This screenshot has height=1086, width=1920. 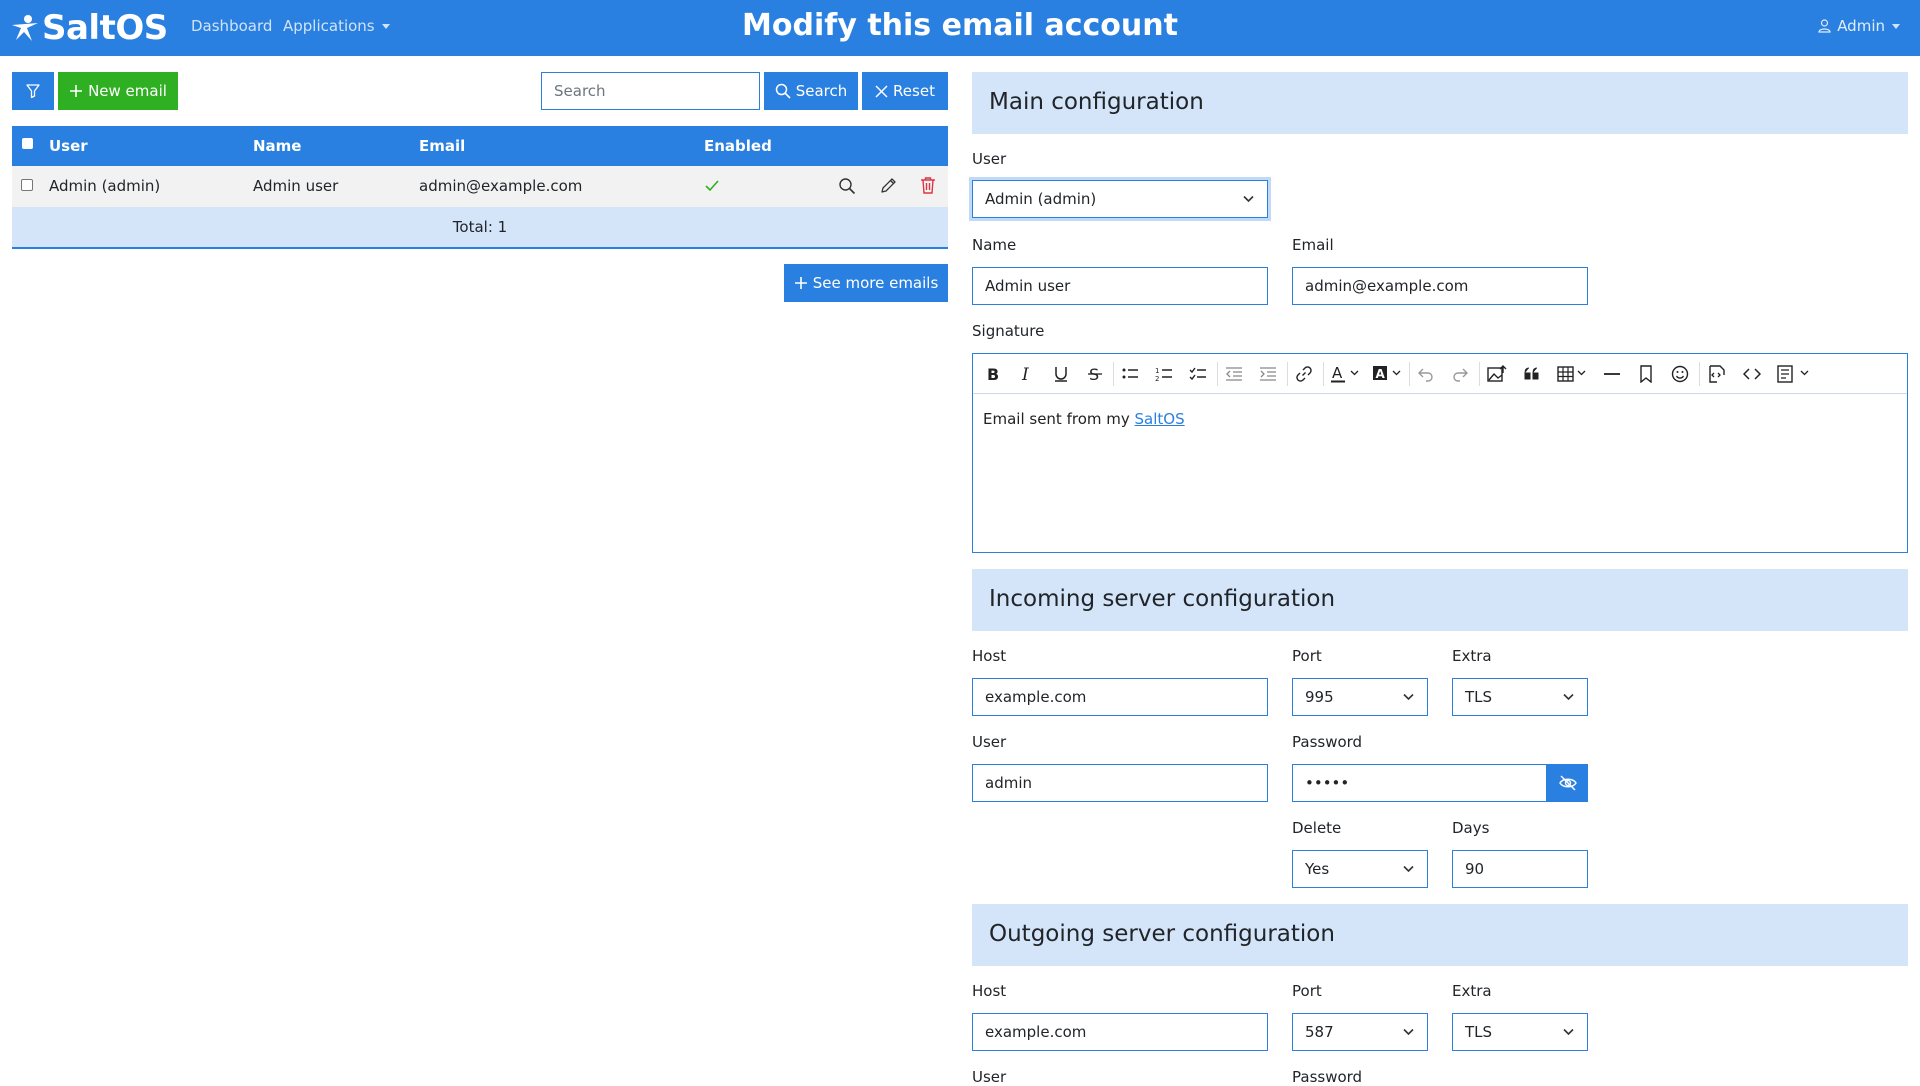 What do you see at coordinates (1440, 935) in the screenshot?
I see `outgoing-config-header: Outgoing server configuration` at bounding box center [1440, 935].